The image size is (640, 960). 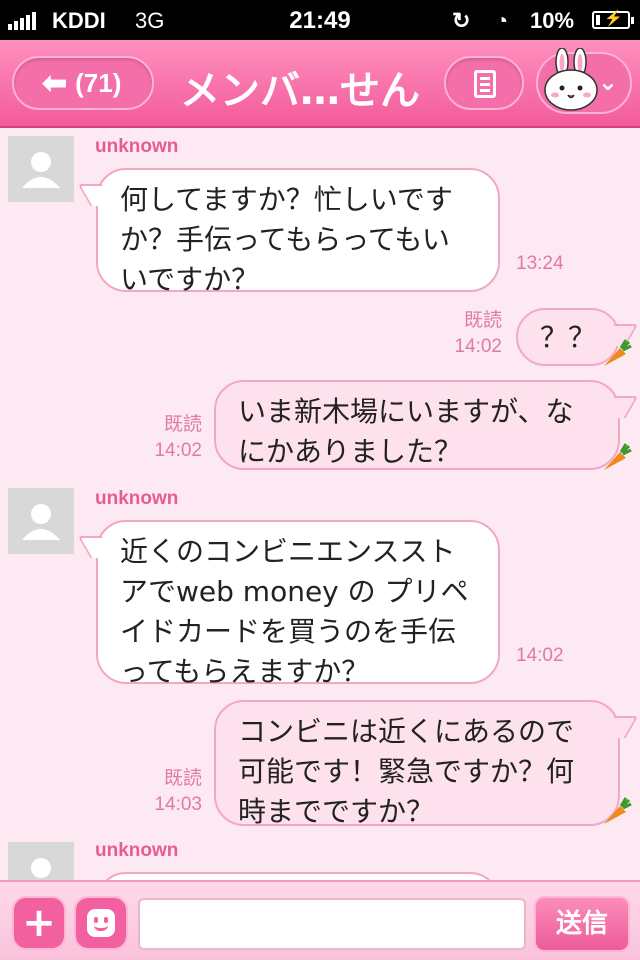 What do you see at coordinates (285, 239) in the screenshot?
I see `message-line: か？手伝ってもらってもい` at bounding box center [285, 239].